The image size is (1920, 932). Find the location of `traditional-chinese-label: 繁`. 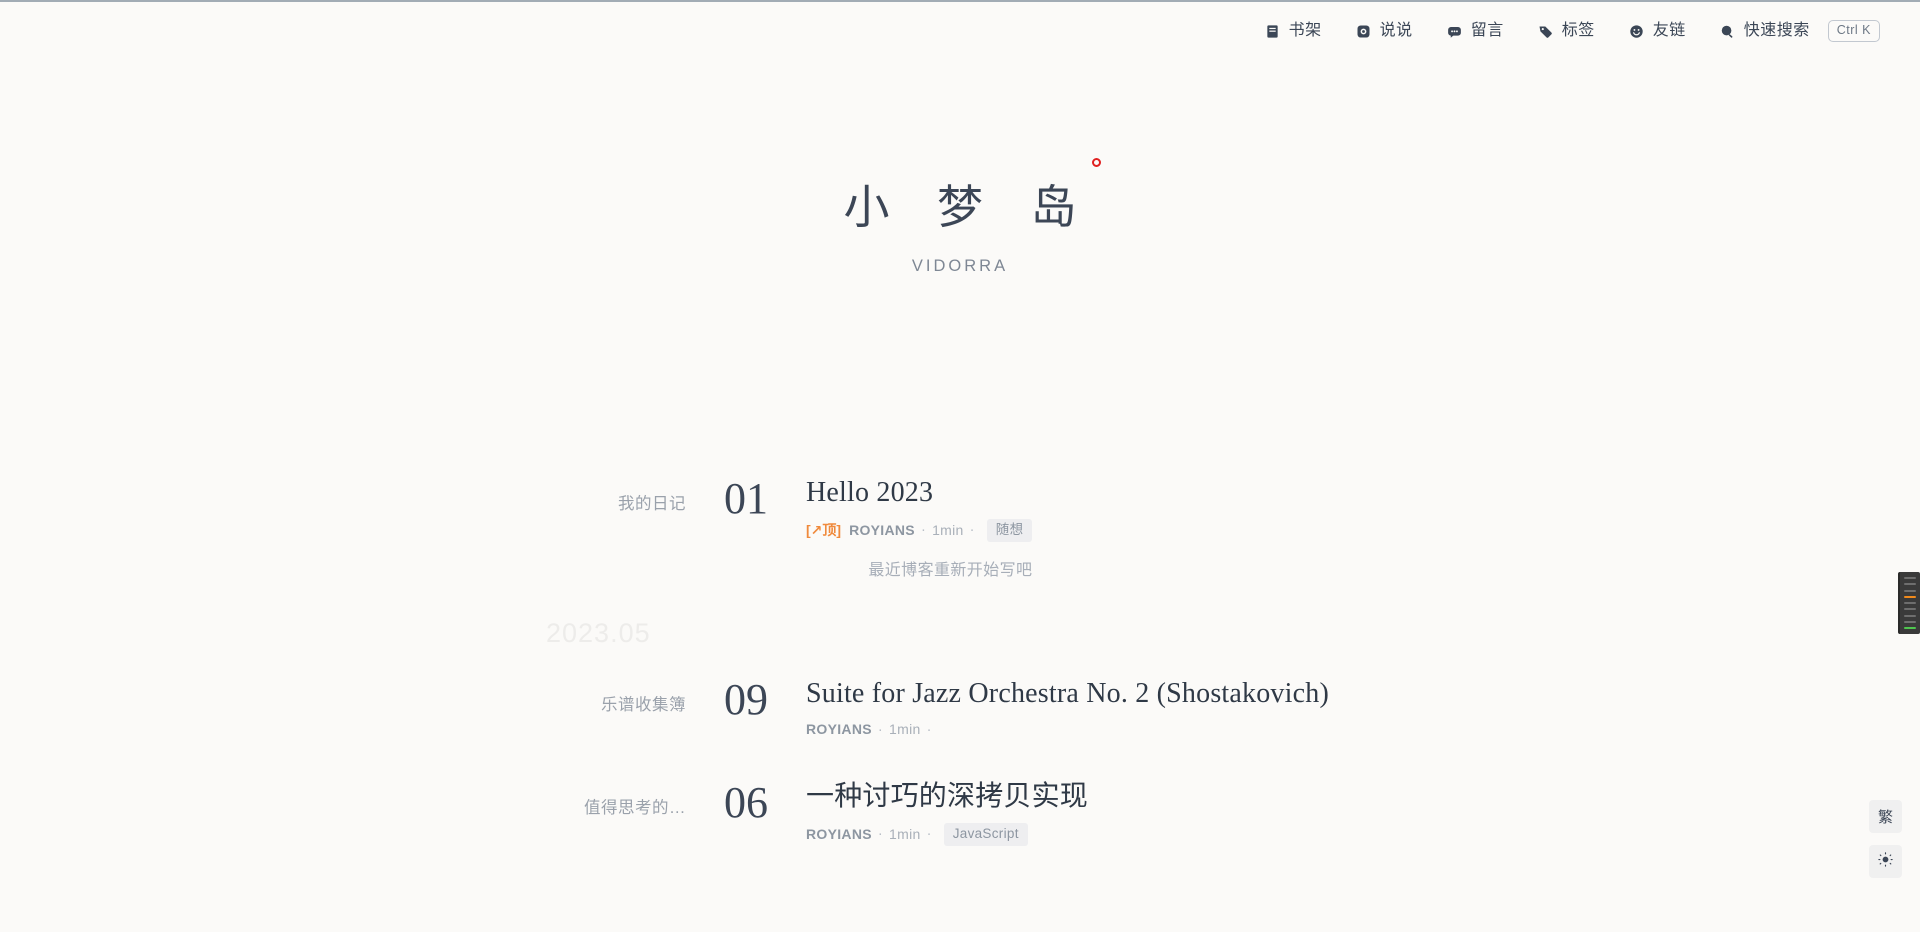

traditional-chinese-label: 繁 is located at coordinates (1885, 817).